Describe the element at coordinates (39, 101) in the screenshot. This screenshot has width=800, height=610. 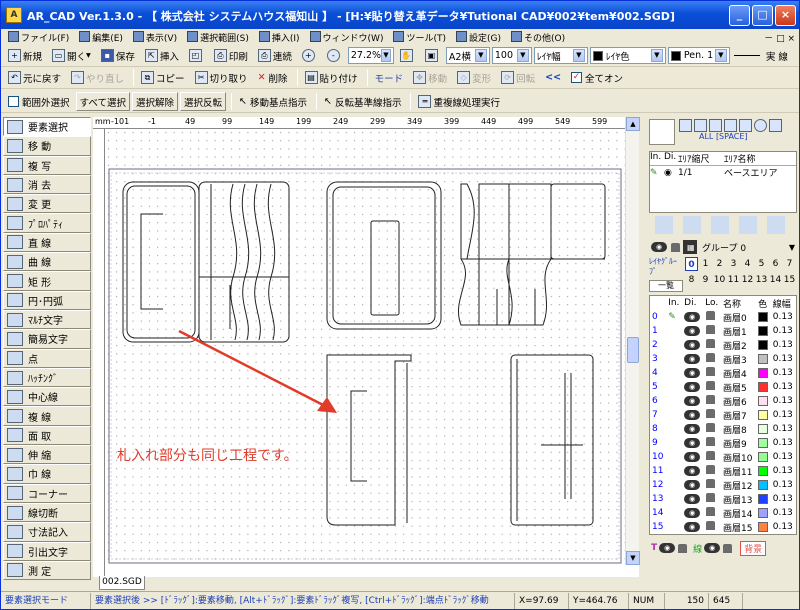
I see `outside-select-checkbox: 範囲外選択` at that location.